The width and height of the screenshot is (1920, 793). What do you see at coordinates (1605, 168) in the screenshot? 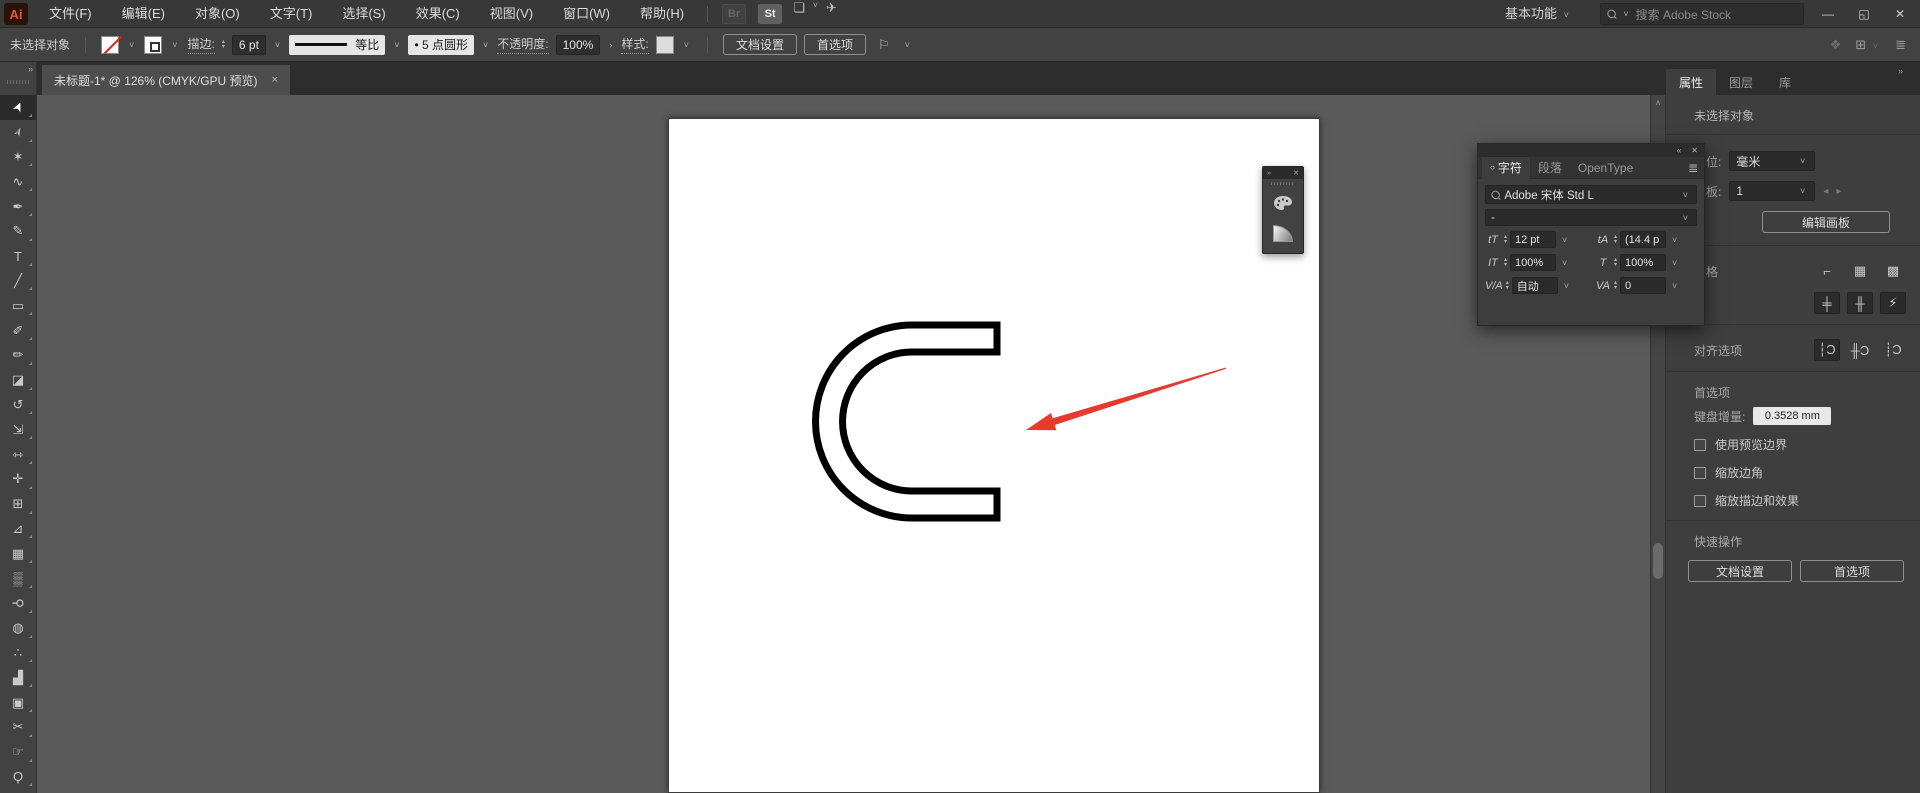
I see `tab-opentype: OpenType` at bounding box center [1605, 168].